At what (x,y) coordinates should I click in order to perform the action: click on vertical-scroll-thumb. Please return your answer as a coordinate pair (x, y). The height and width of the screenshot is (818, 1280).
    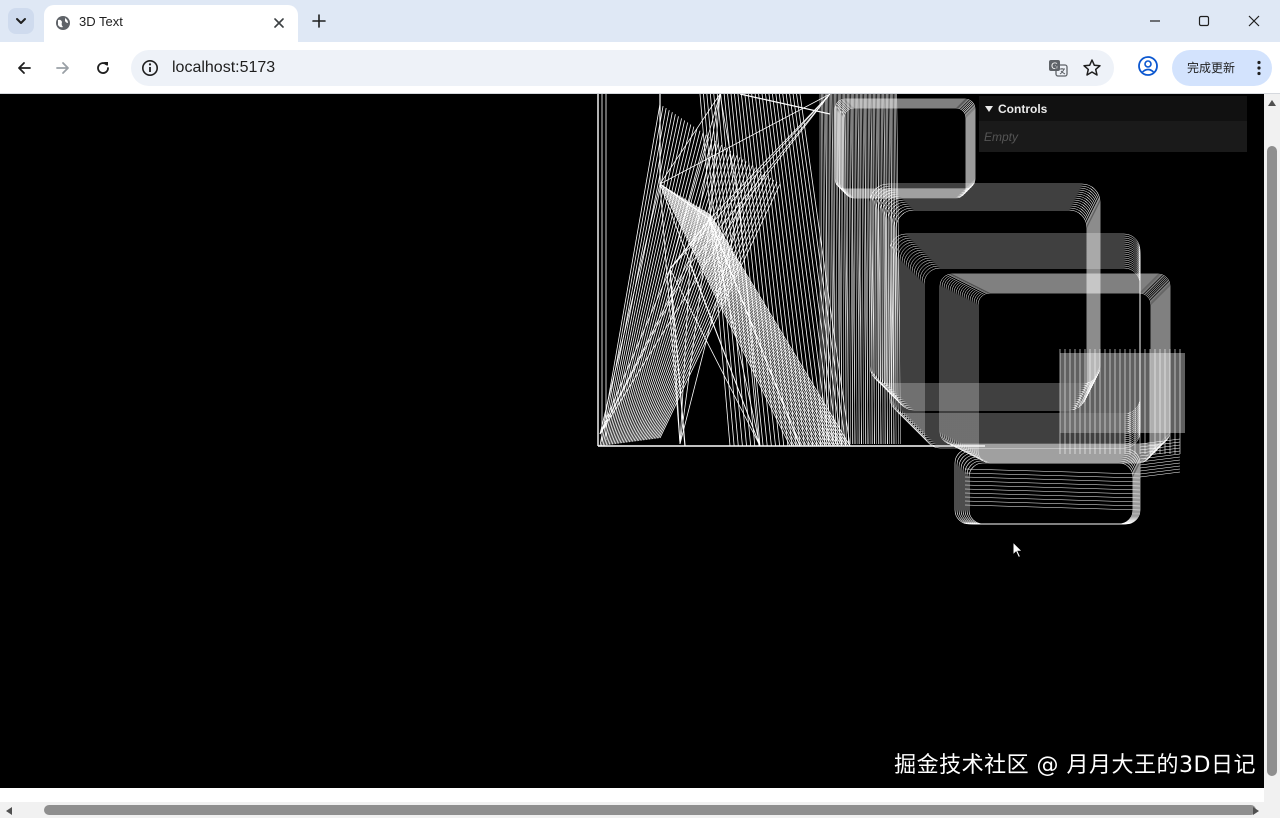
    Looking at the image, I should click on (1272, 461).